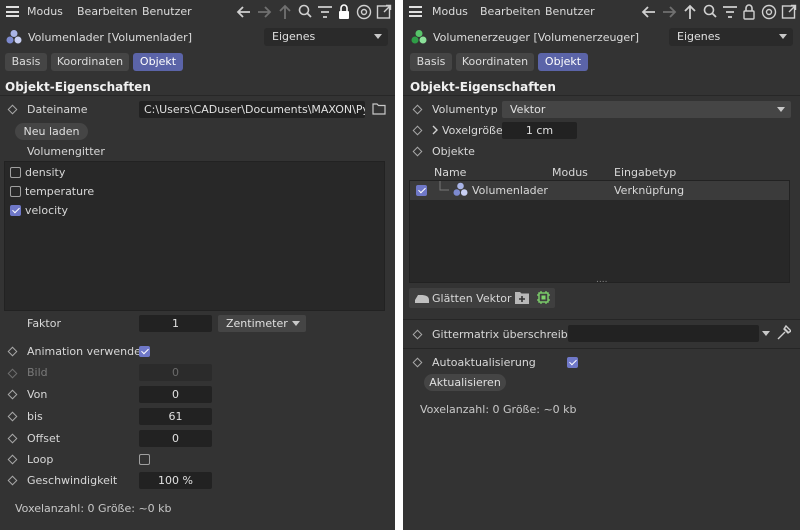 The image size is (800, 530). What do you see at coordinates (51, 131) in the screenshot?
I see `reload-button: Neu laden` at bounding box center [51, 131].